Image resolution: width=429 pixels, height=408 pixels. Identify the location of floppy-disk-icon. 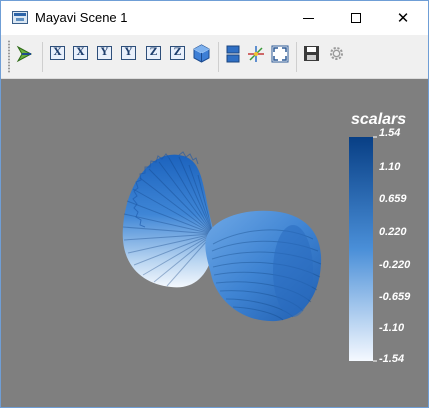
(311, 53).